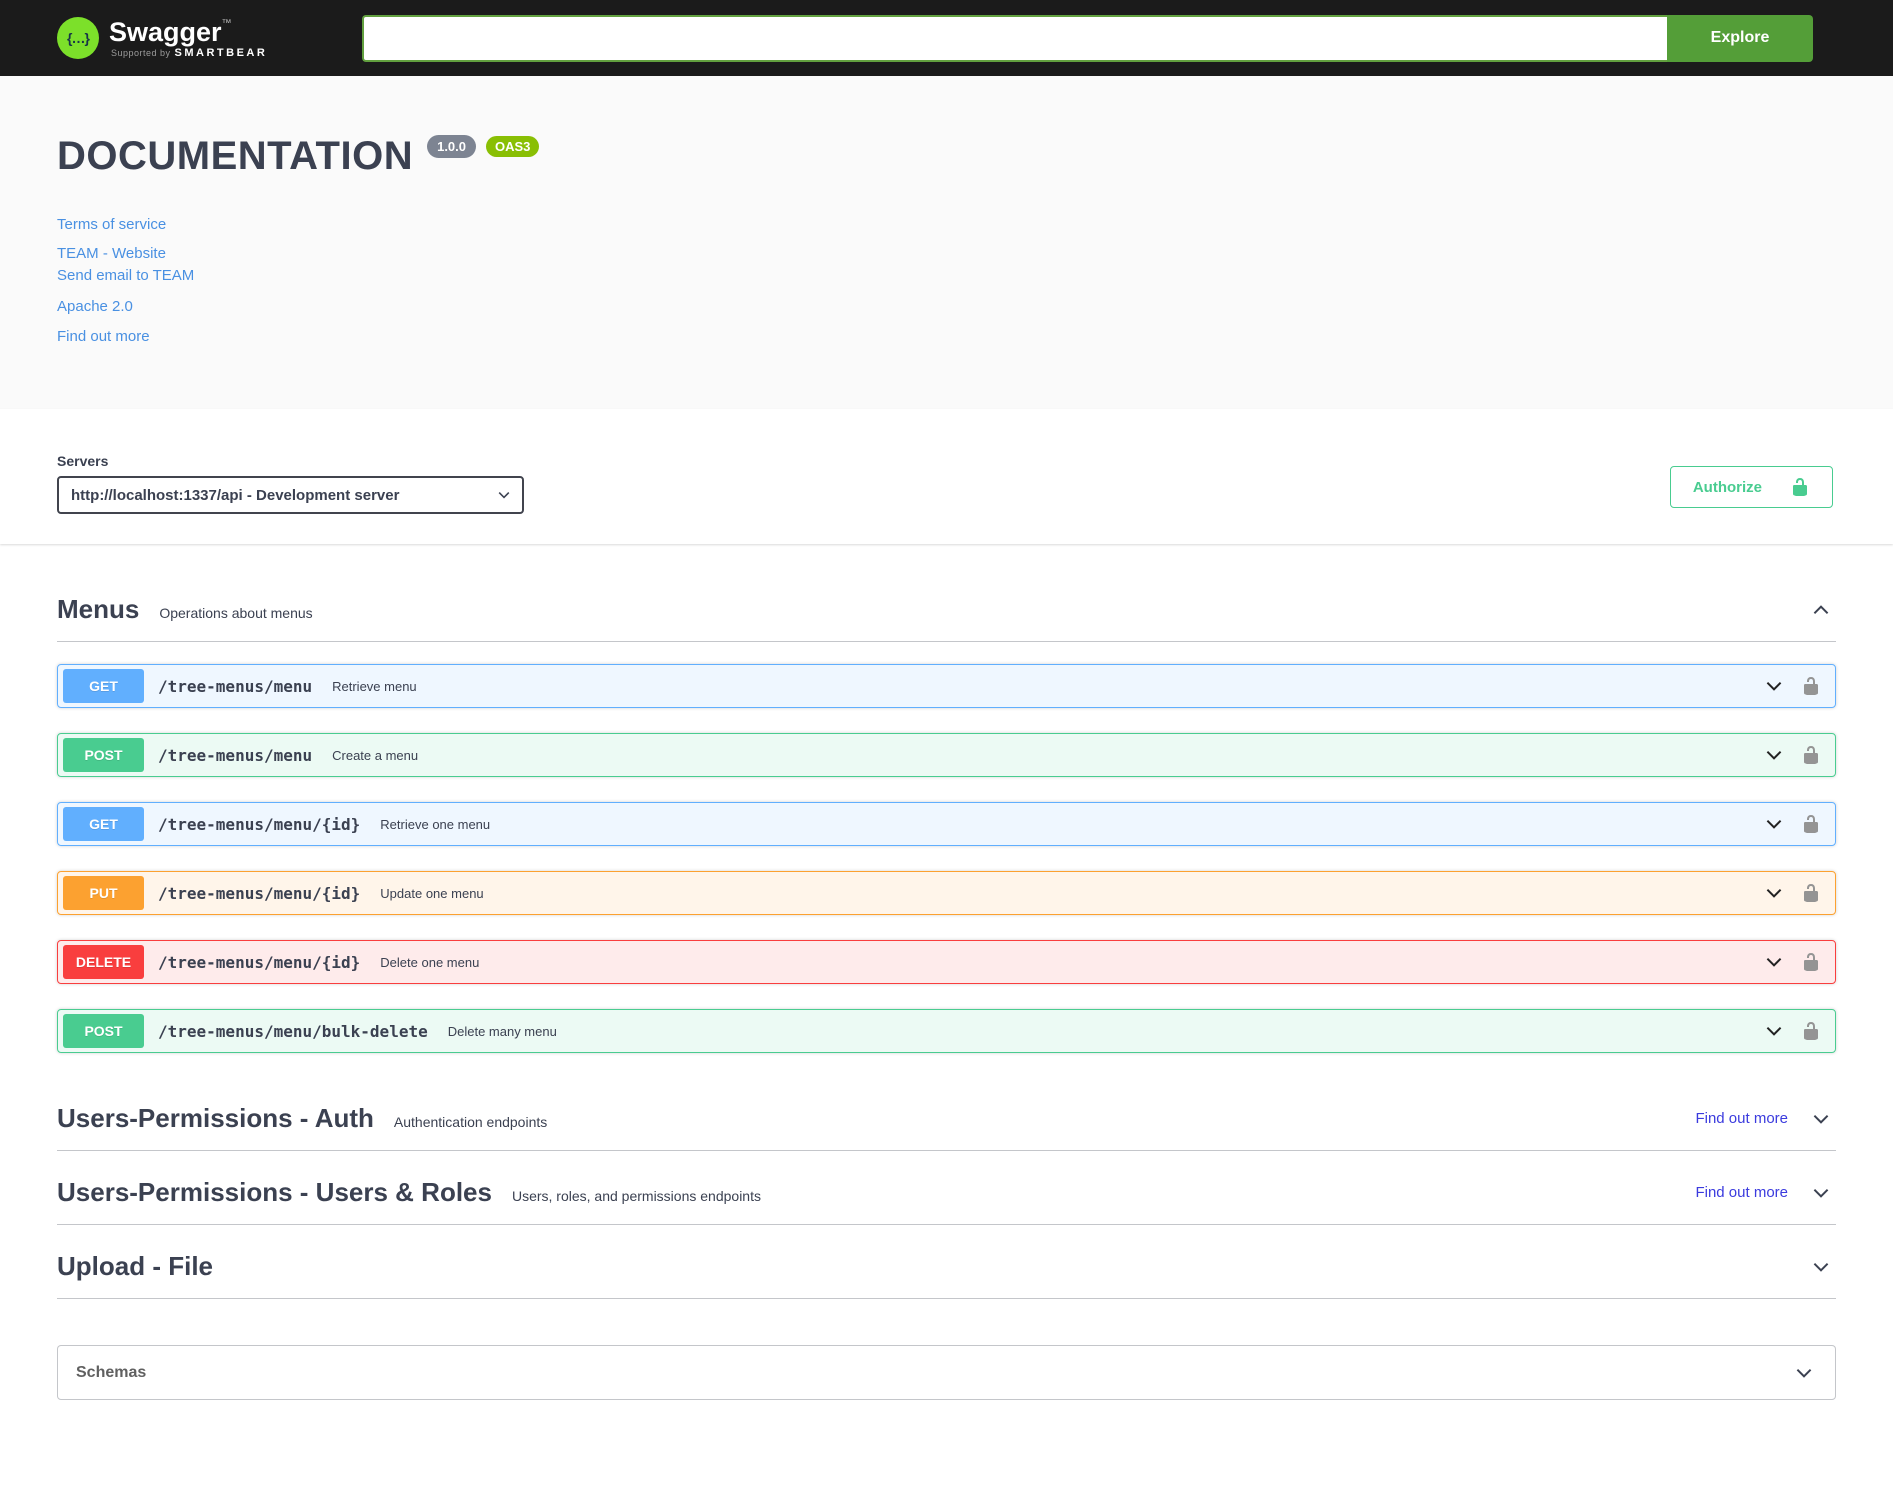 The image size is (1893, 1493). I want to click on terms-of-service-link: Terms of service, so click(946, 225).